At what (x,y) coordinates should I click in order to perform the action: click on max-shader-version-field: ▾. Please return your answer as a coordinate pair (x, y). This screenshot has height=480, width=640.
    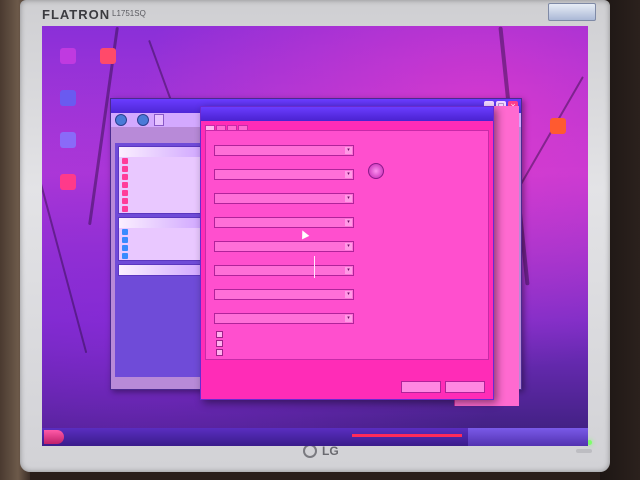
    Looking at the image, I should click on (284, 218).